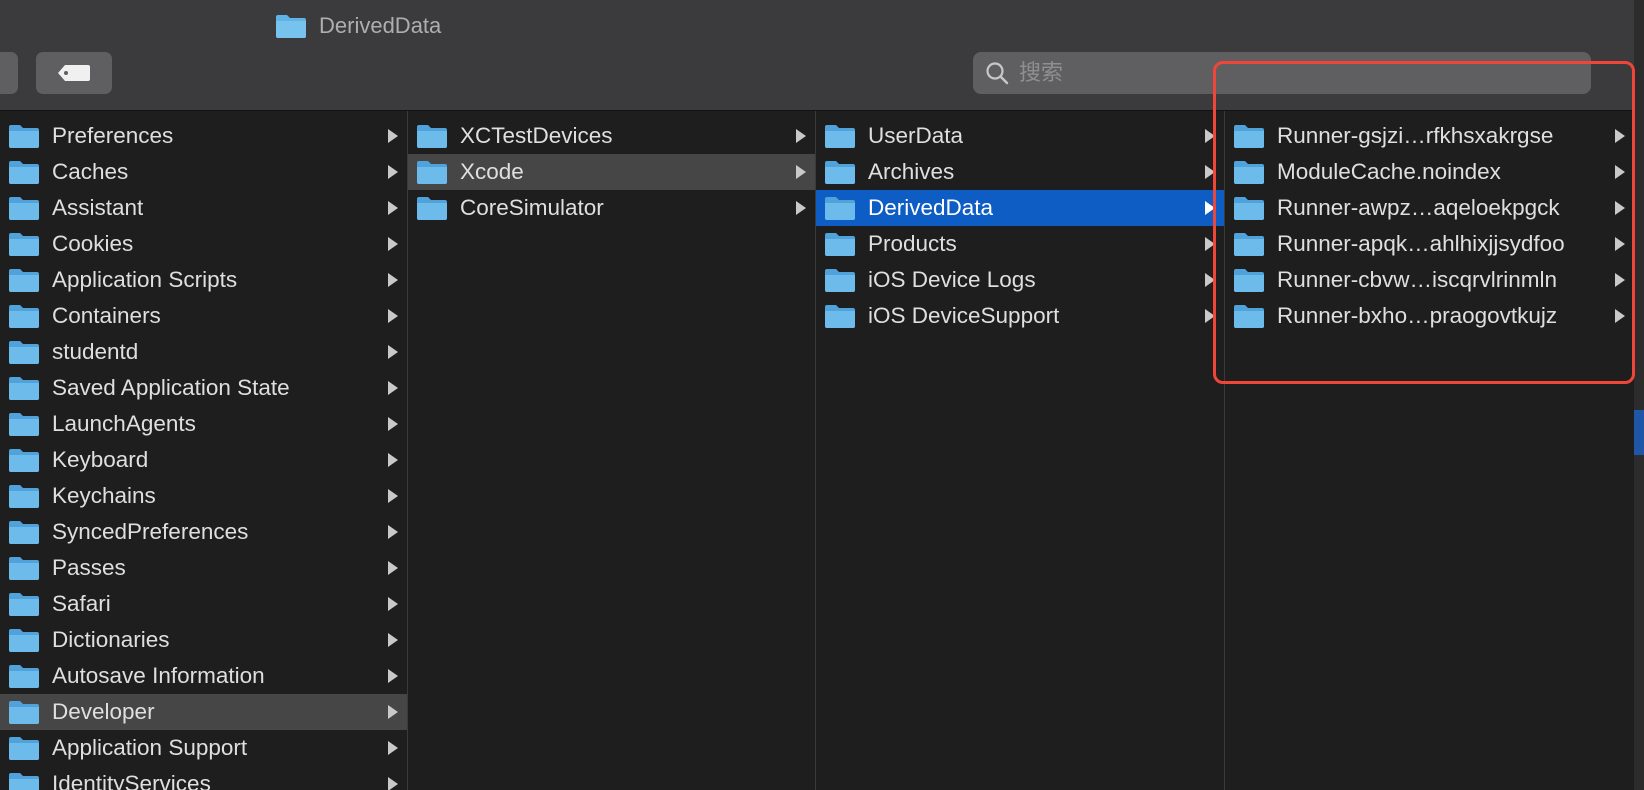 This screenshot has width=1644, height=790. Describe the element at coordinates (380, 25) in the screenshot. I see `window-title-text: DerivedData` at that location.